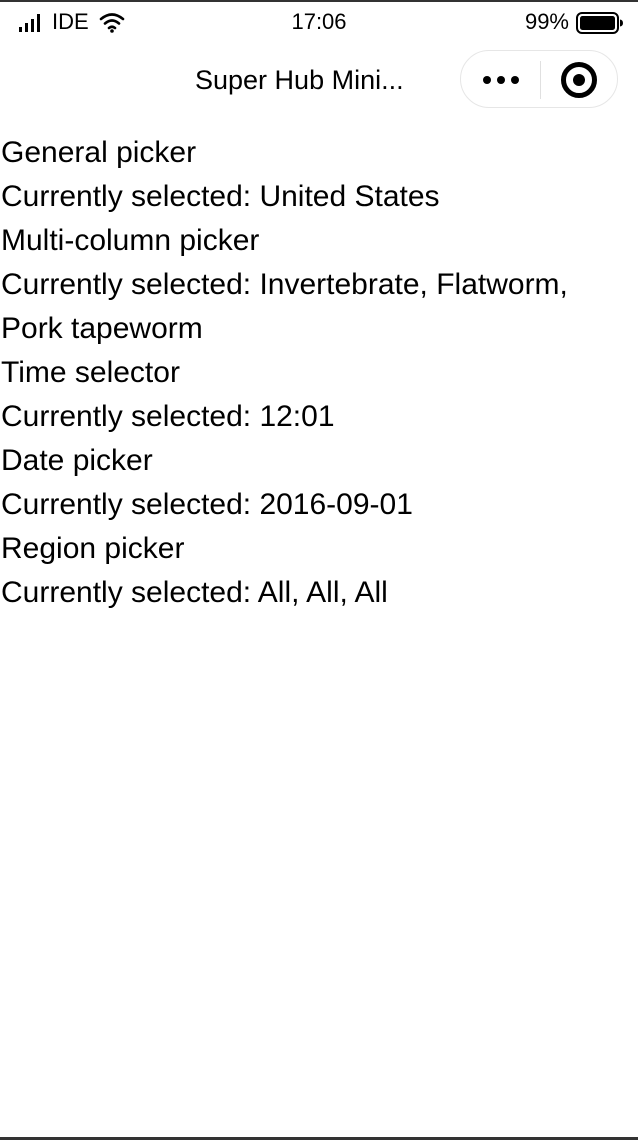 This screenshot has height=1140, width=638. Describe the element at coordinates (319, 593) in the screenshot. I see `region-picker-value: Currently selected: All, All, All` at that location.